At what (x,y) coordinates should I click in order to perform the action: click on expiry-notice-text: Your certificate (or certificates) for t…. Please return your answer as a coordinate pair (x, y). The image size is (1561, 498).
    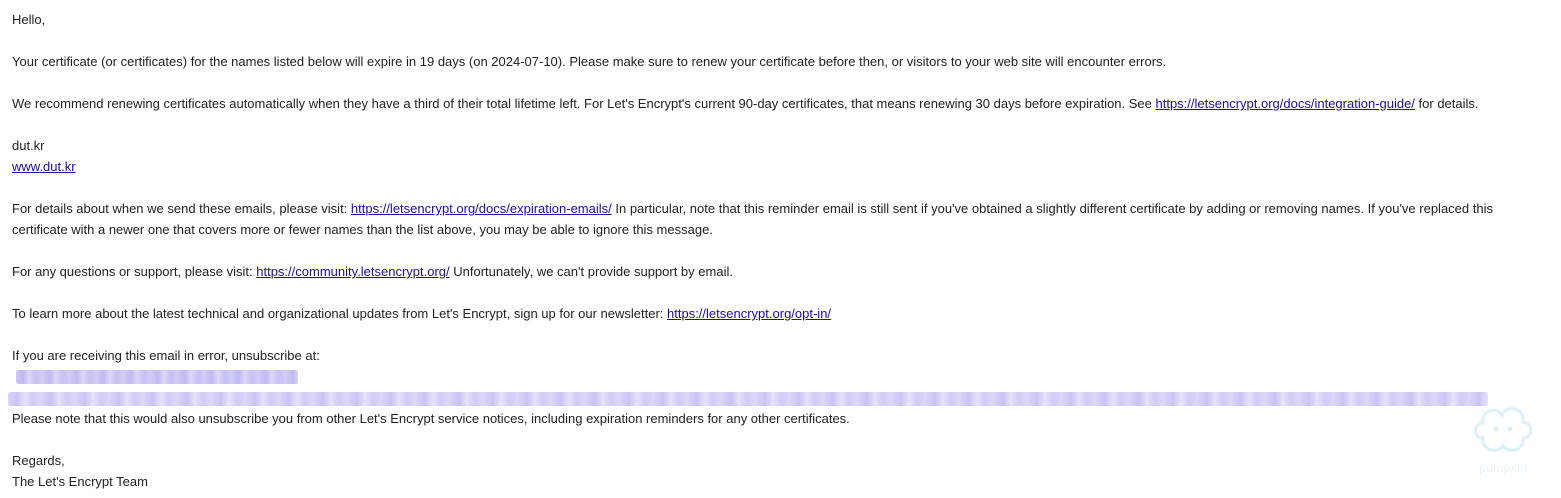
    Looking at the image, I should click on (589, 61).